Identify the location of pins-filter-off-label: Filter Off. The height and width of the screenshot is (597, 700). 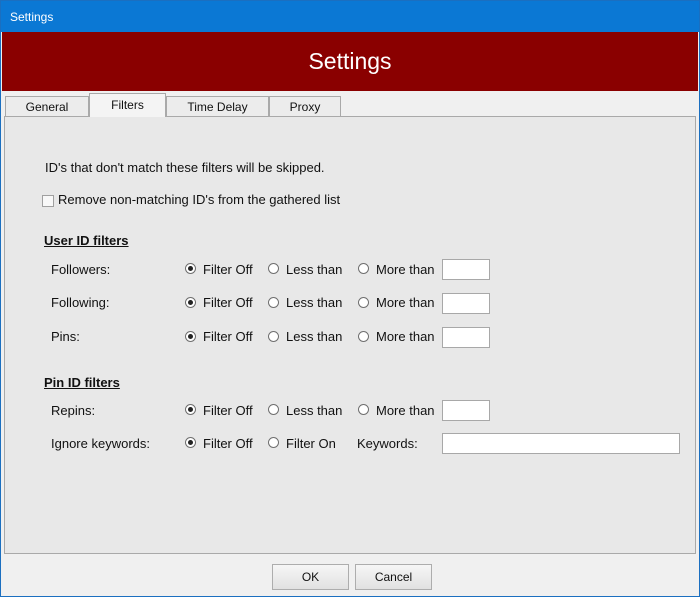
(228, 336).